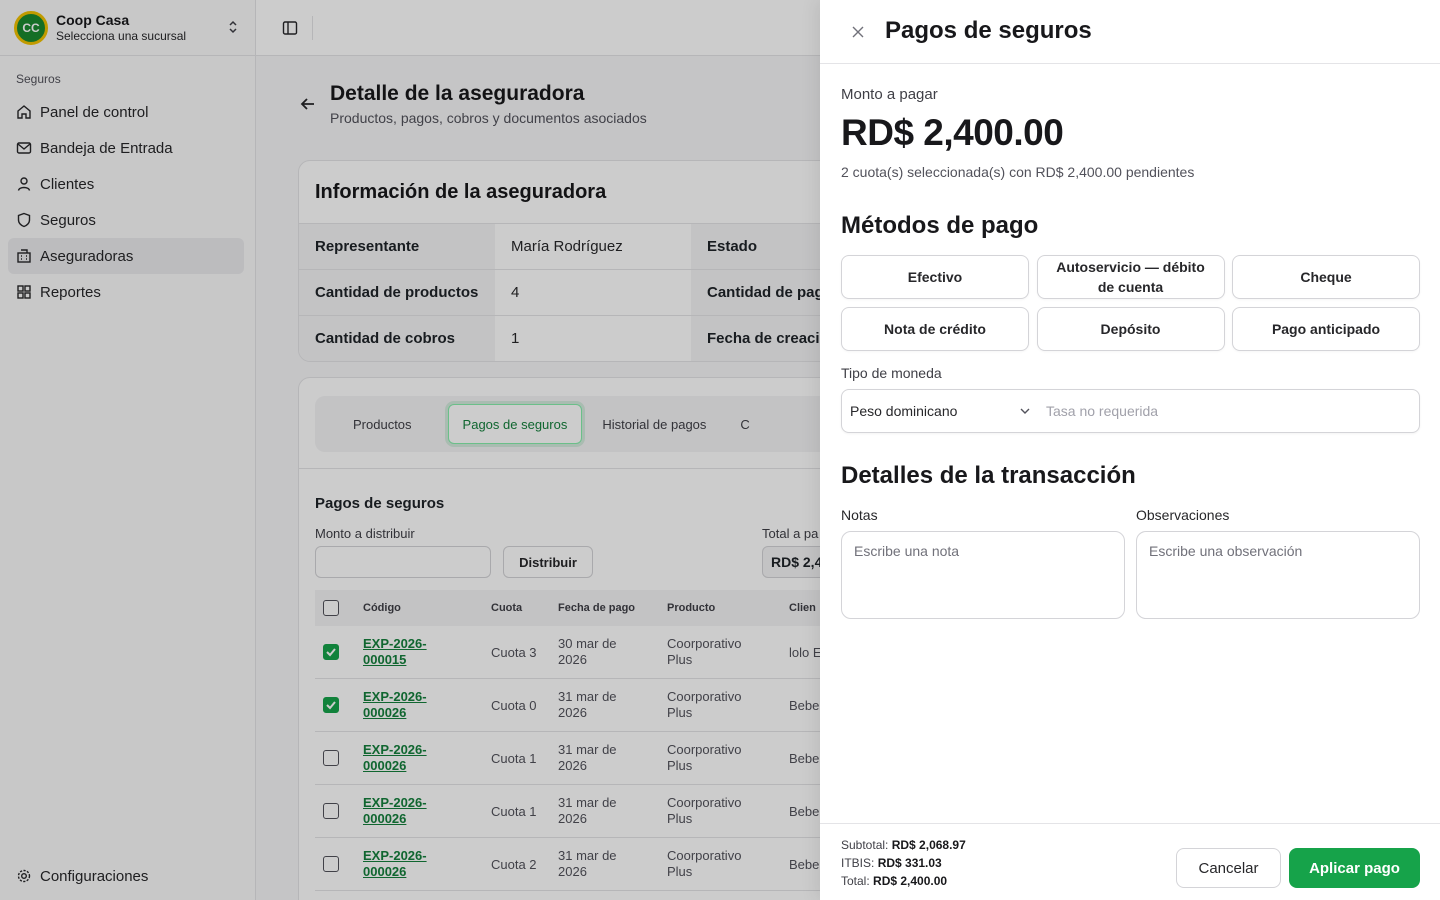 This screenshot has height=900, width=1440. I want to click on method-autoservicio-button: Autoservicio — débito de cuenta, so click(1130, 277).